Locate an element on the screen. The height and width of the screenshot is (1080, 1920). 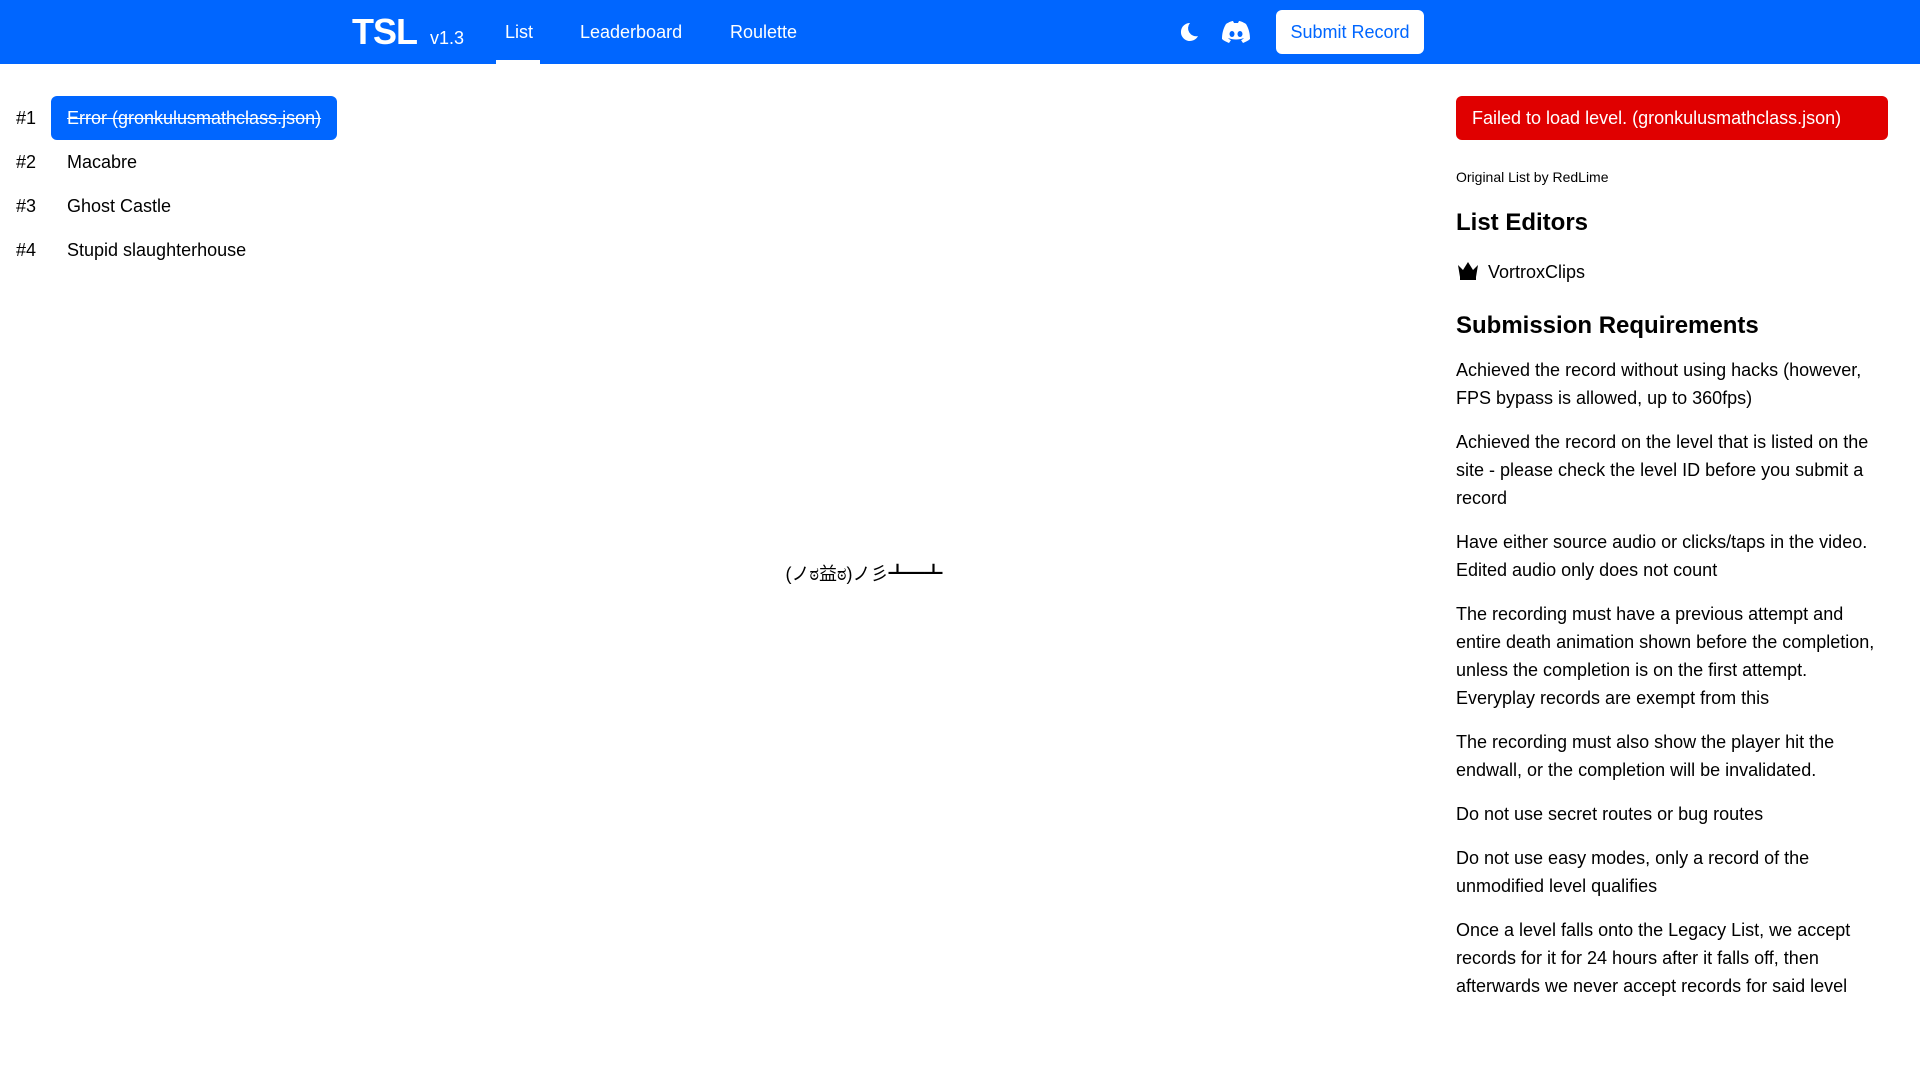
rank: #2 is located at coordinates (26, 161).